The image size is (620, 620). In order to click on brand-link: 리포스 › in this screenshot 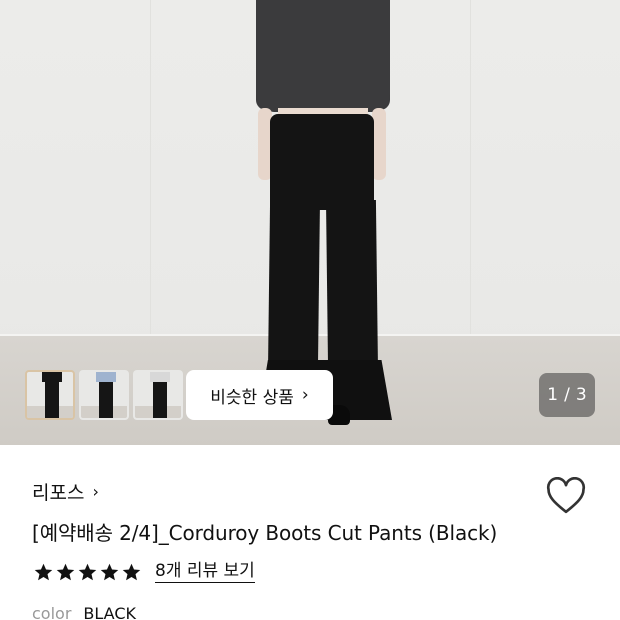, I will do `click(65, 491)`.